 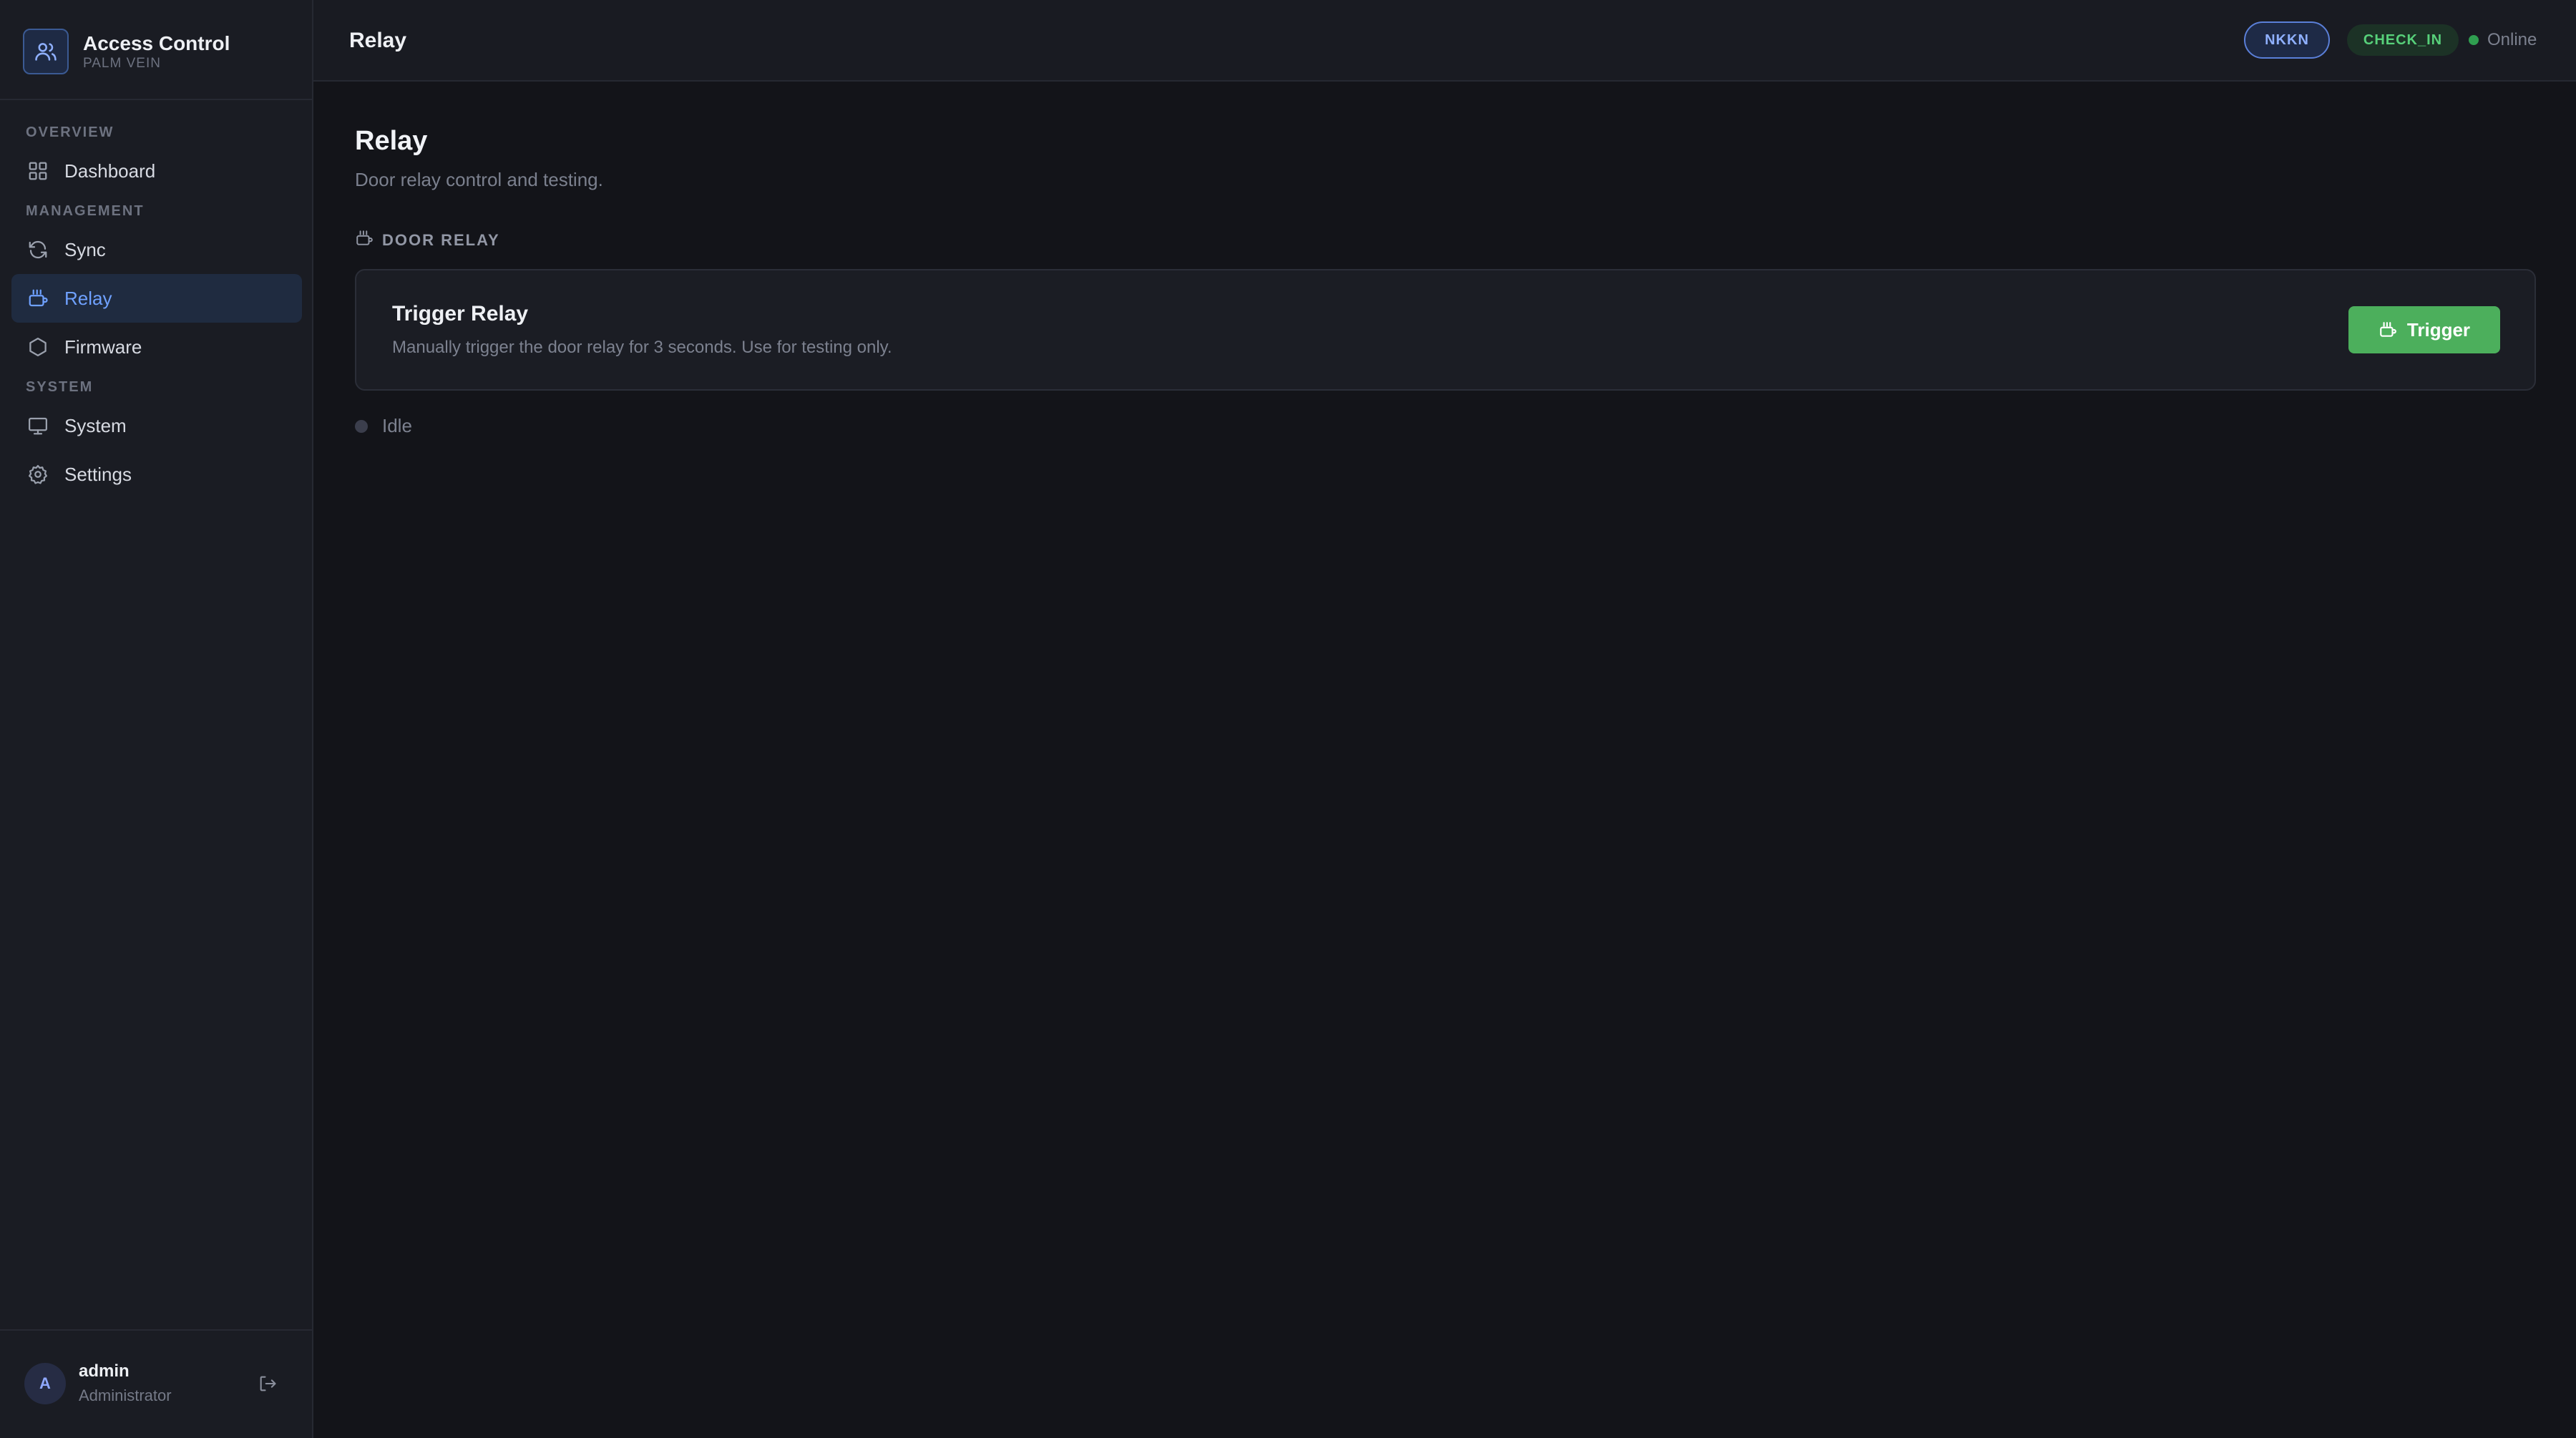 What do you see at coordinates (2474, 40) in the screenshot?
I see `online-dot-icon` at bounding box center [2474, 40].